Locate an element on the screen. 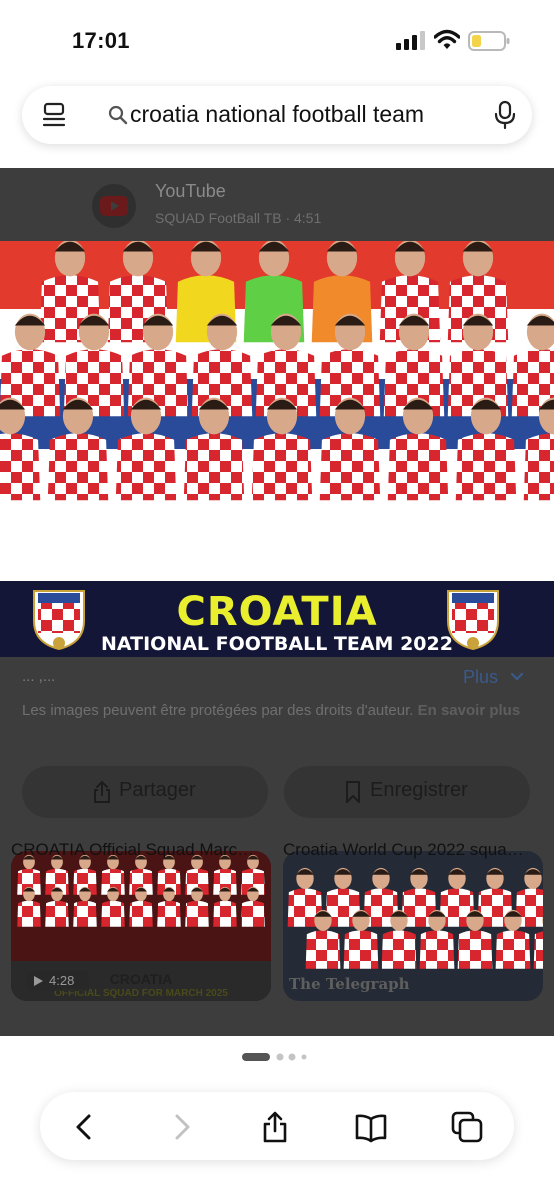 The width and height of the screenshot is (554, 1200). chevron-down-icon is located at coordinates (517, 677).